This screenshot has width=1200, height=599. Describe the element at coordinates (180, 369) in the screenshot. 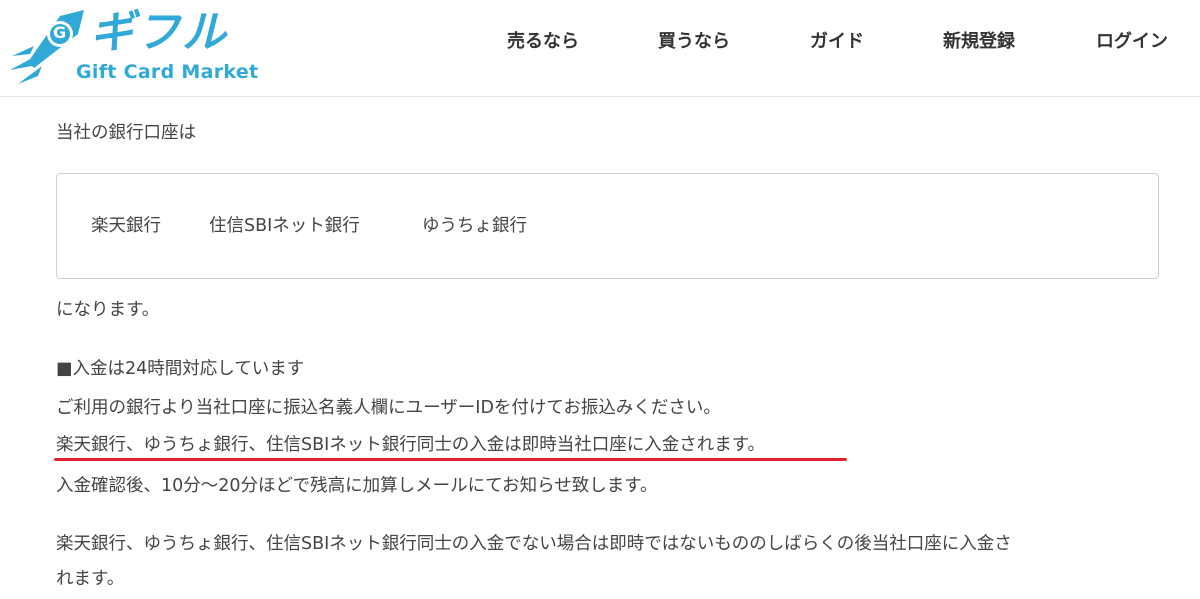

I see `deposit-heading: ■入金は24時間対応しています` at that location.